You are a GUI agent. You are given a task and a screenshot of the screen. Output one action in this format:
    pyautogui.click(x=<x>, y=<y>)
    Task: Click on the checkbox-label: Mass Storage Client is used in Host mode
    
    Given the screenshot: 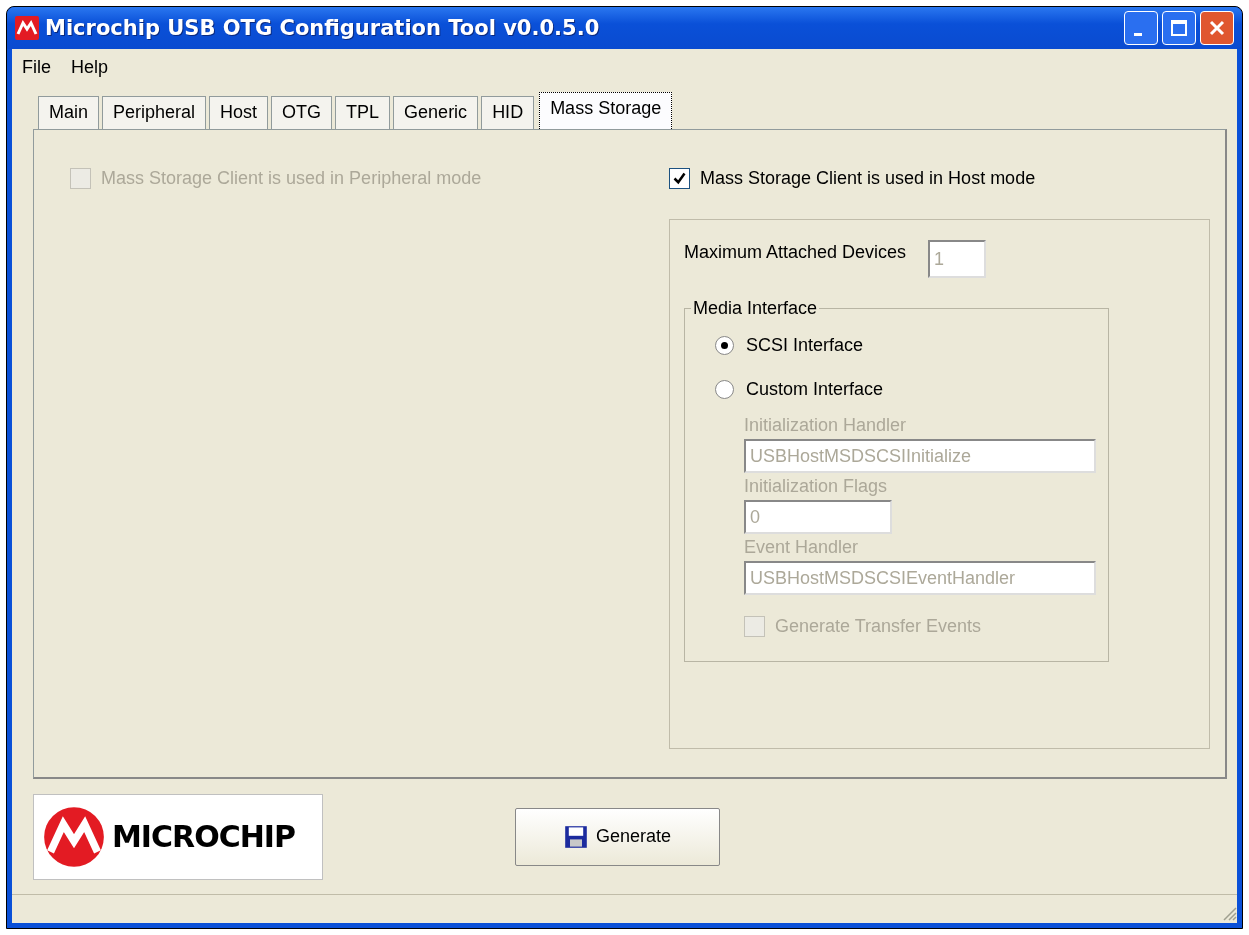 What is the action you would take?
    pyautogui.click(x=868, y=178)
    